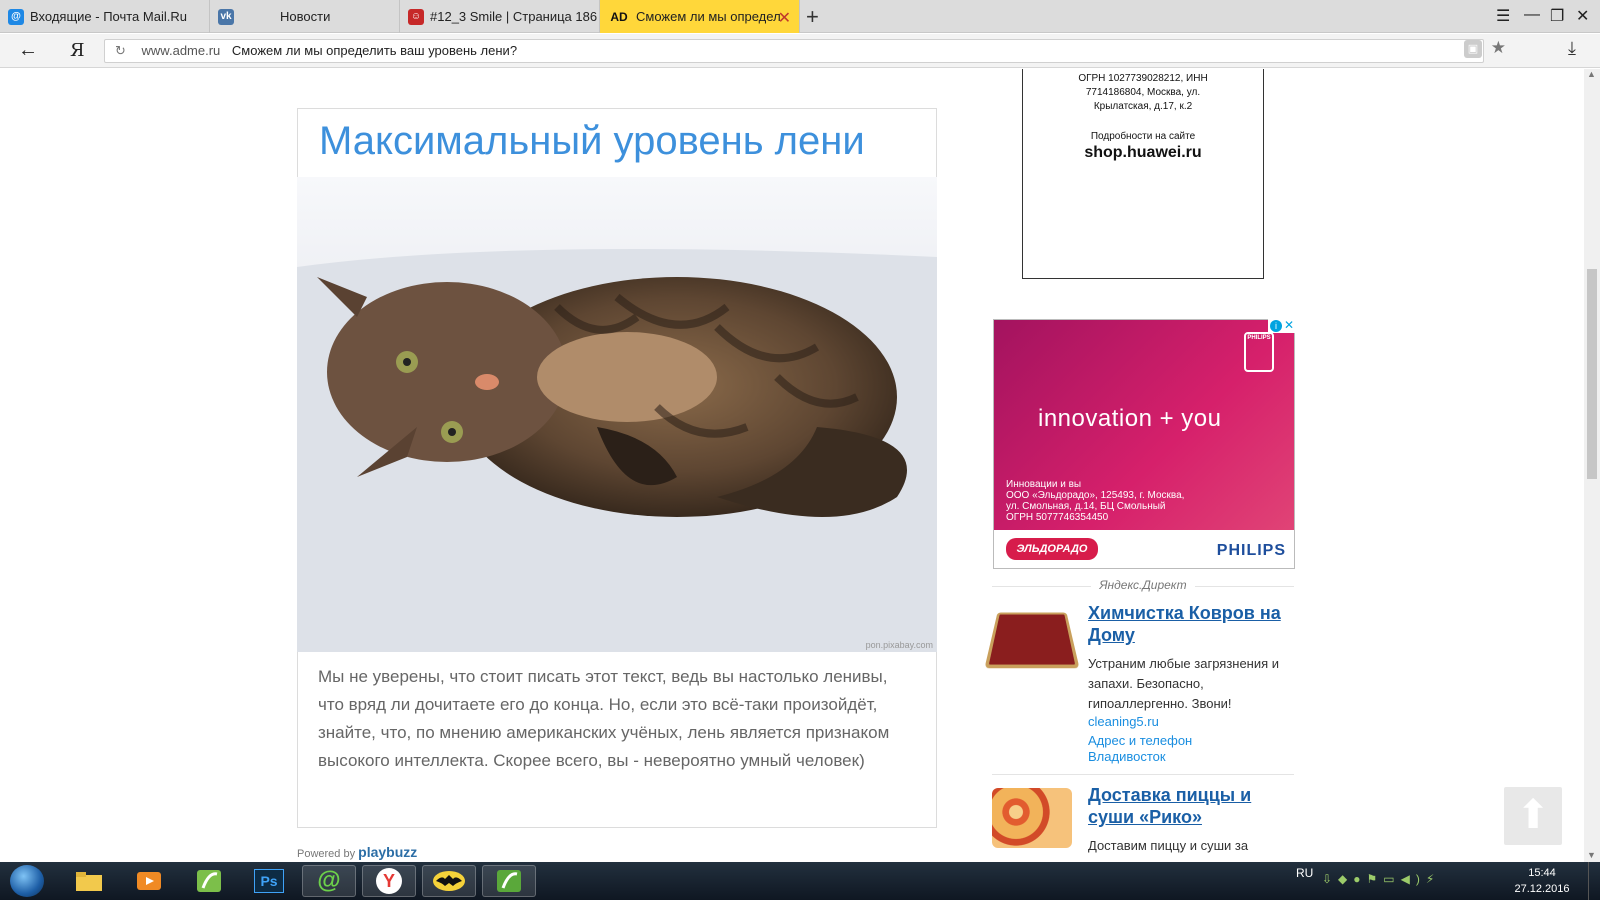 This screenshot has width=1600, height=900. Describe the element at coordinates (1052, 549) in the screenshot. I see `eldorado-logo: ЭЛЬДОРАДО` at that location.